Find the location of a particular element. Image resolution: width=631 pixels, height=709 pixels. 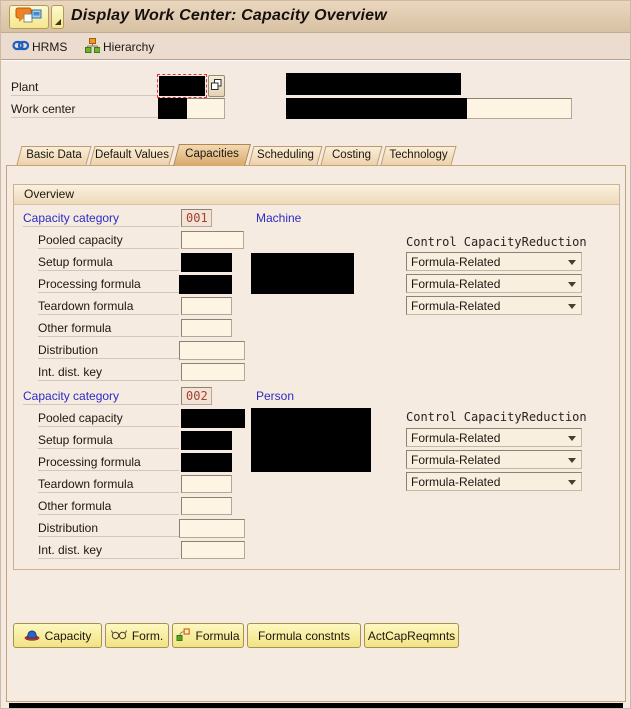

services-for-object-button is located at coordinates (29, 17).